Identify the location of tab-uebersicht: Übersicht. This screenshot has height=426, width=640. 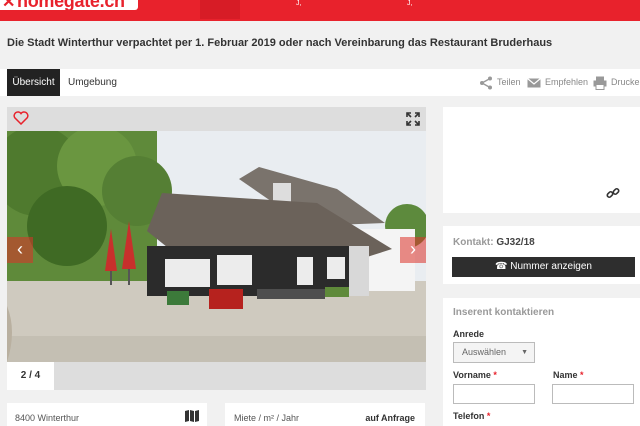
(33, 82).